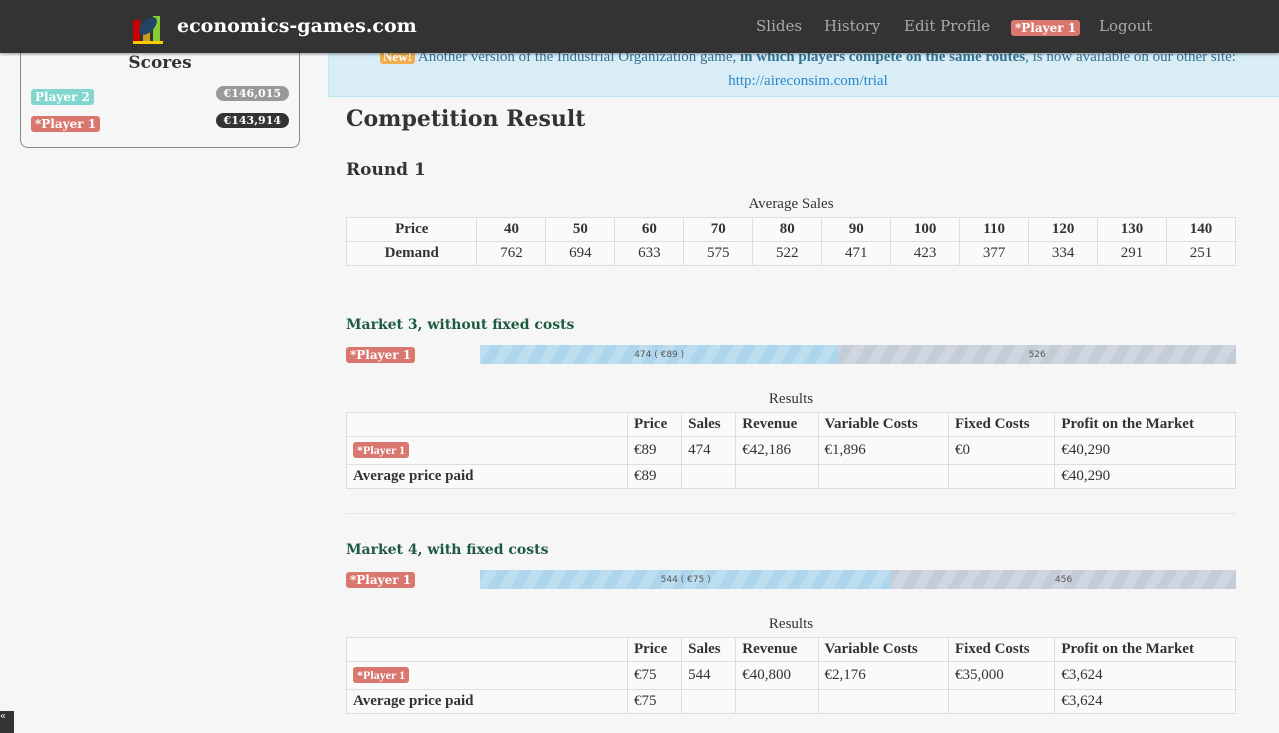 The height and width of the screenshot is (733, 1279). I want to click on remaining-segment: 456, so click(1063, 579).